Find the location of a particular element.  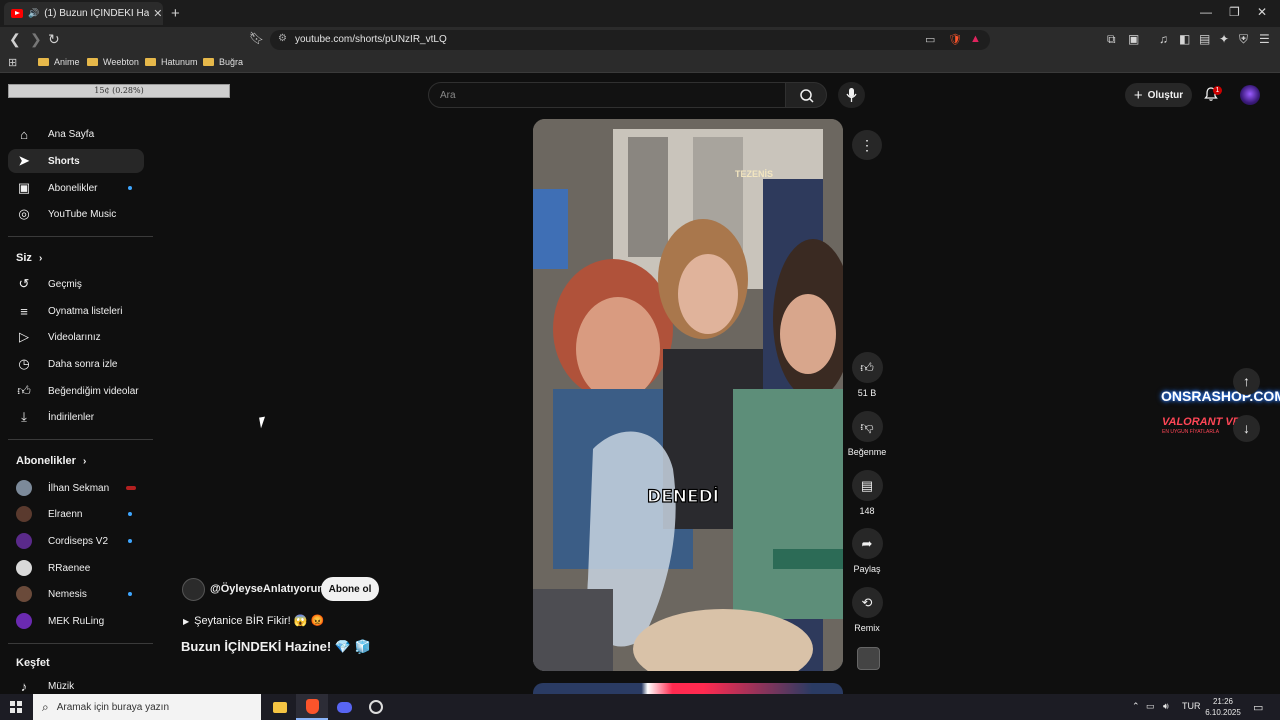

create-button: + Oluştur is located at coordinates (1158, 95).